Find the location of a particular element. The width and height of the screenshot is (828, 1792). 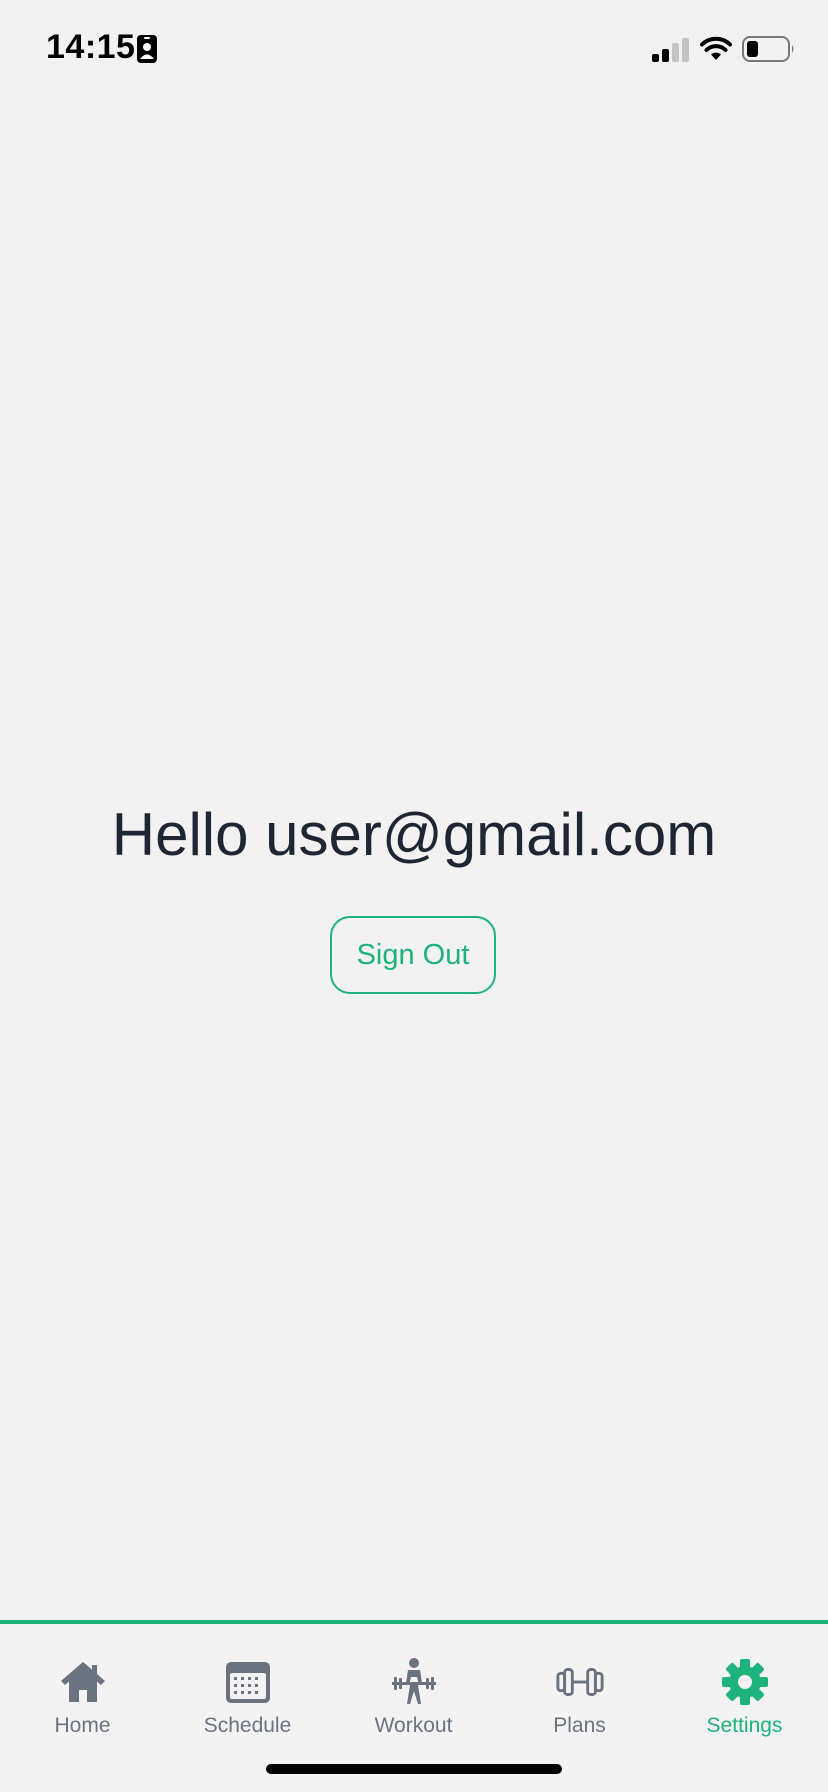

id-badge-icon is located at coordinates (147, 49).